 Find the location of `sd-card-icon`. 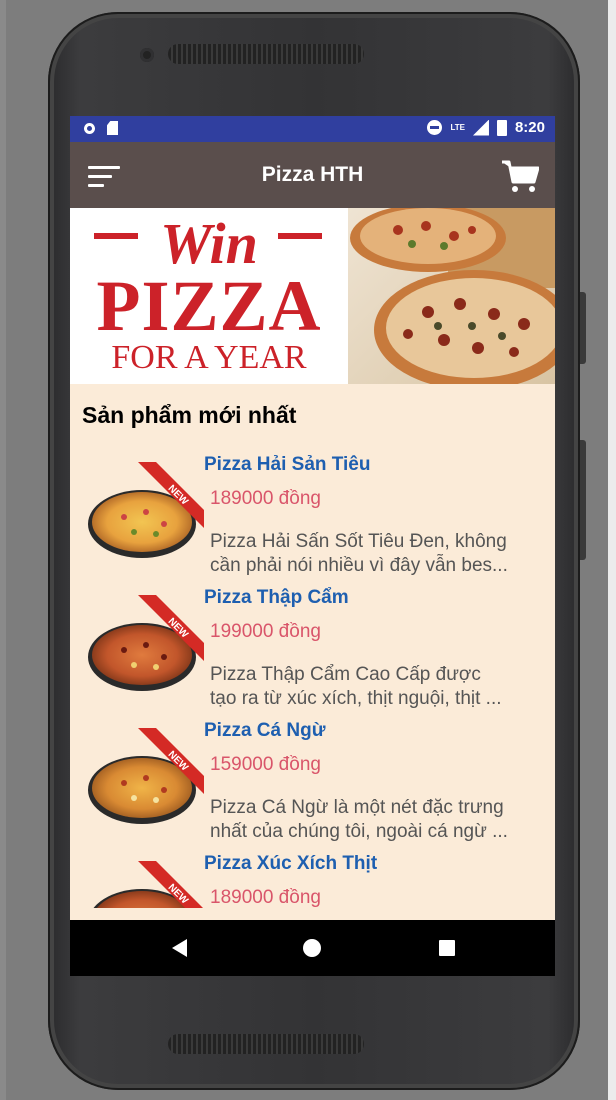

sd-card-icon is located at coordinates (112, 128).